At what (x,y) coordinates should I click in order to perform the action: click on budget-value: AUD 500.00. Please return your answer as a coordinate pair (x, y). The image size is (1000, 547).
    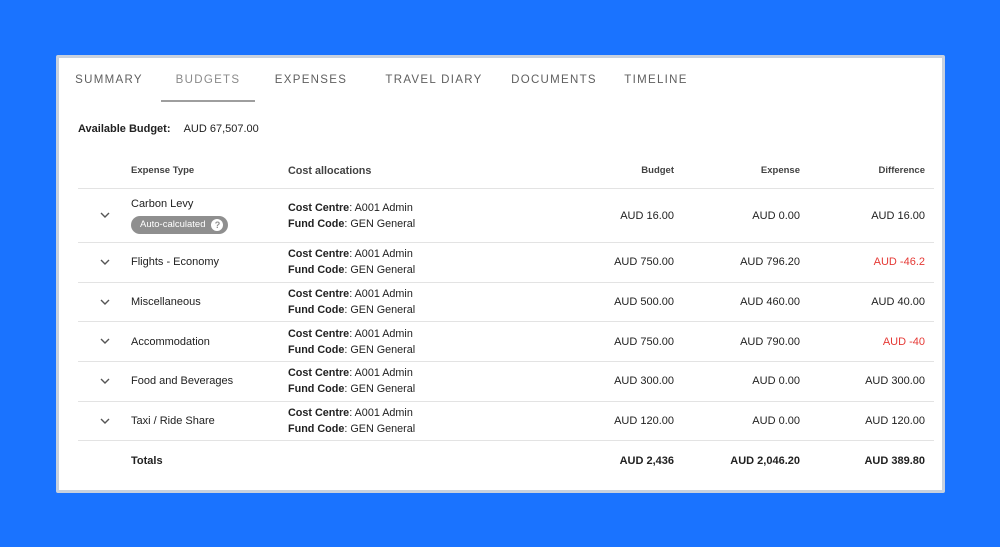
    Looking at the image, I should click on (644, 302).